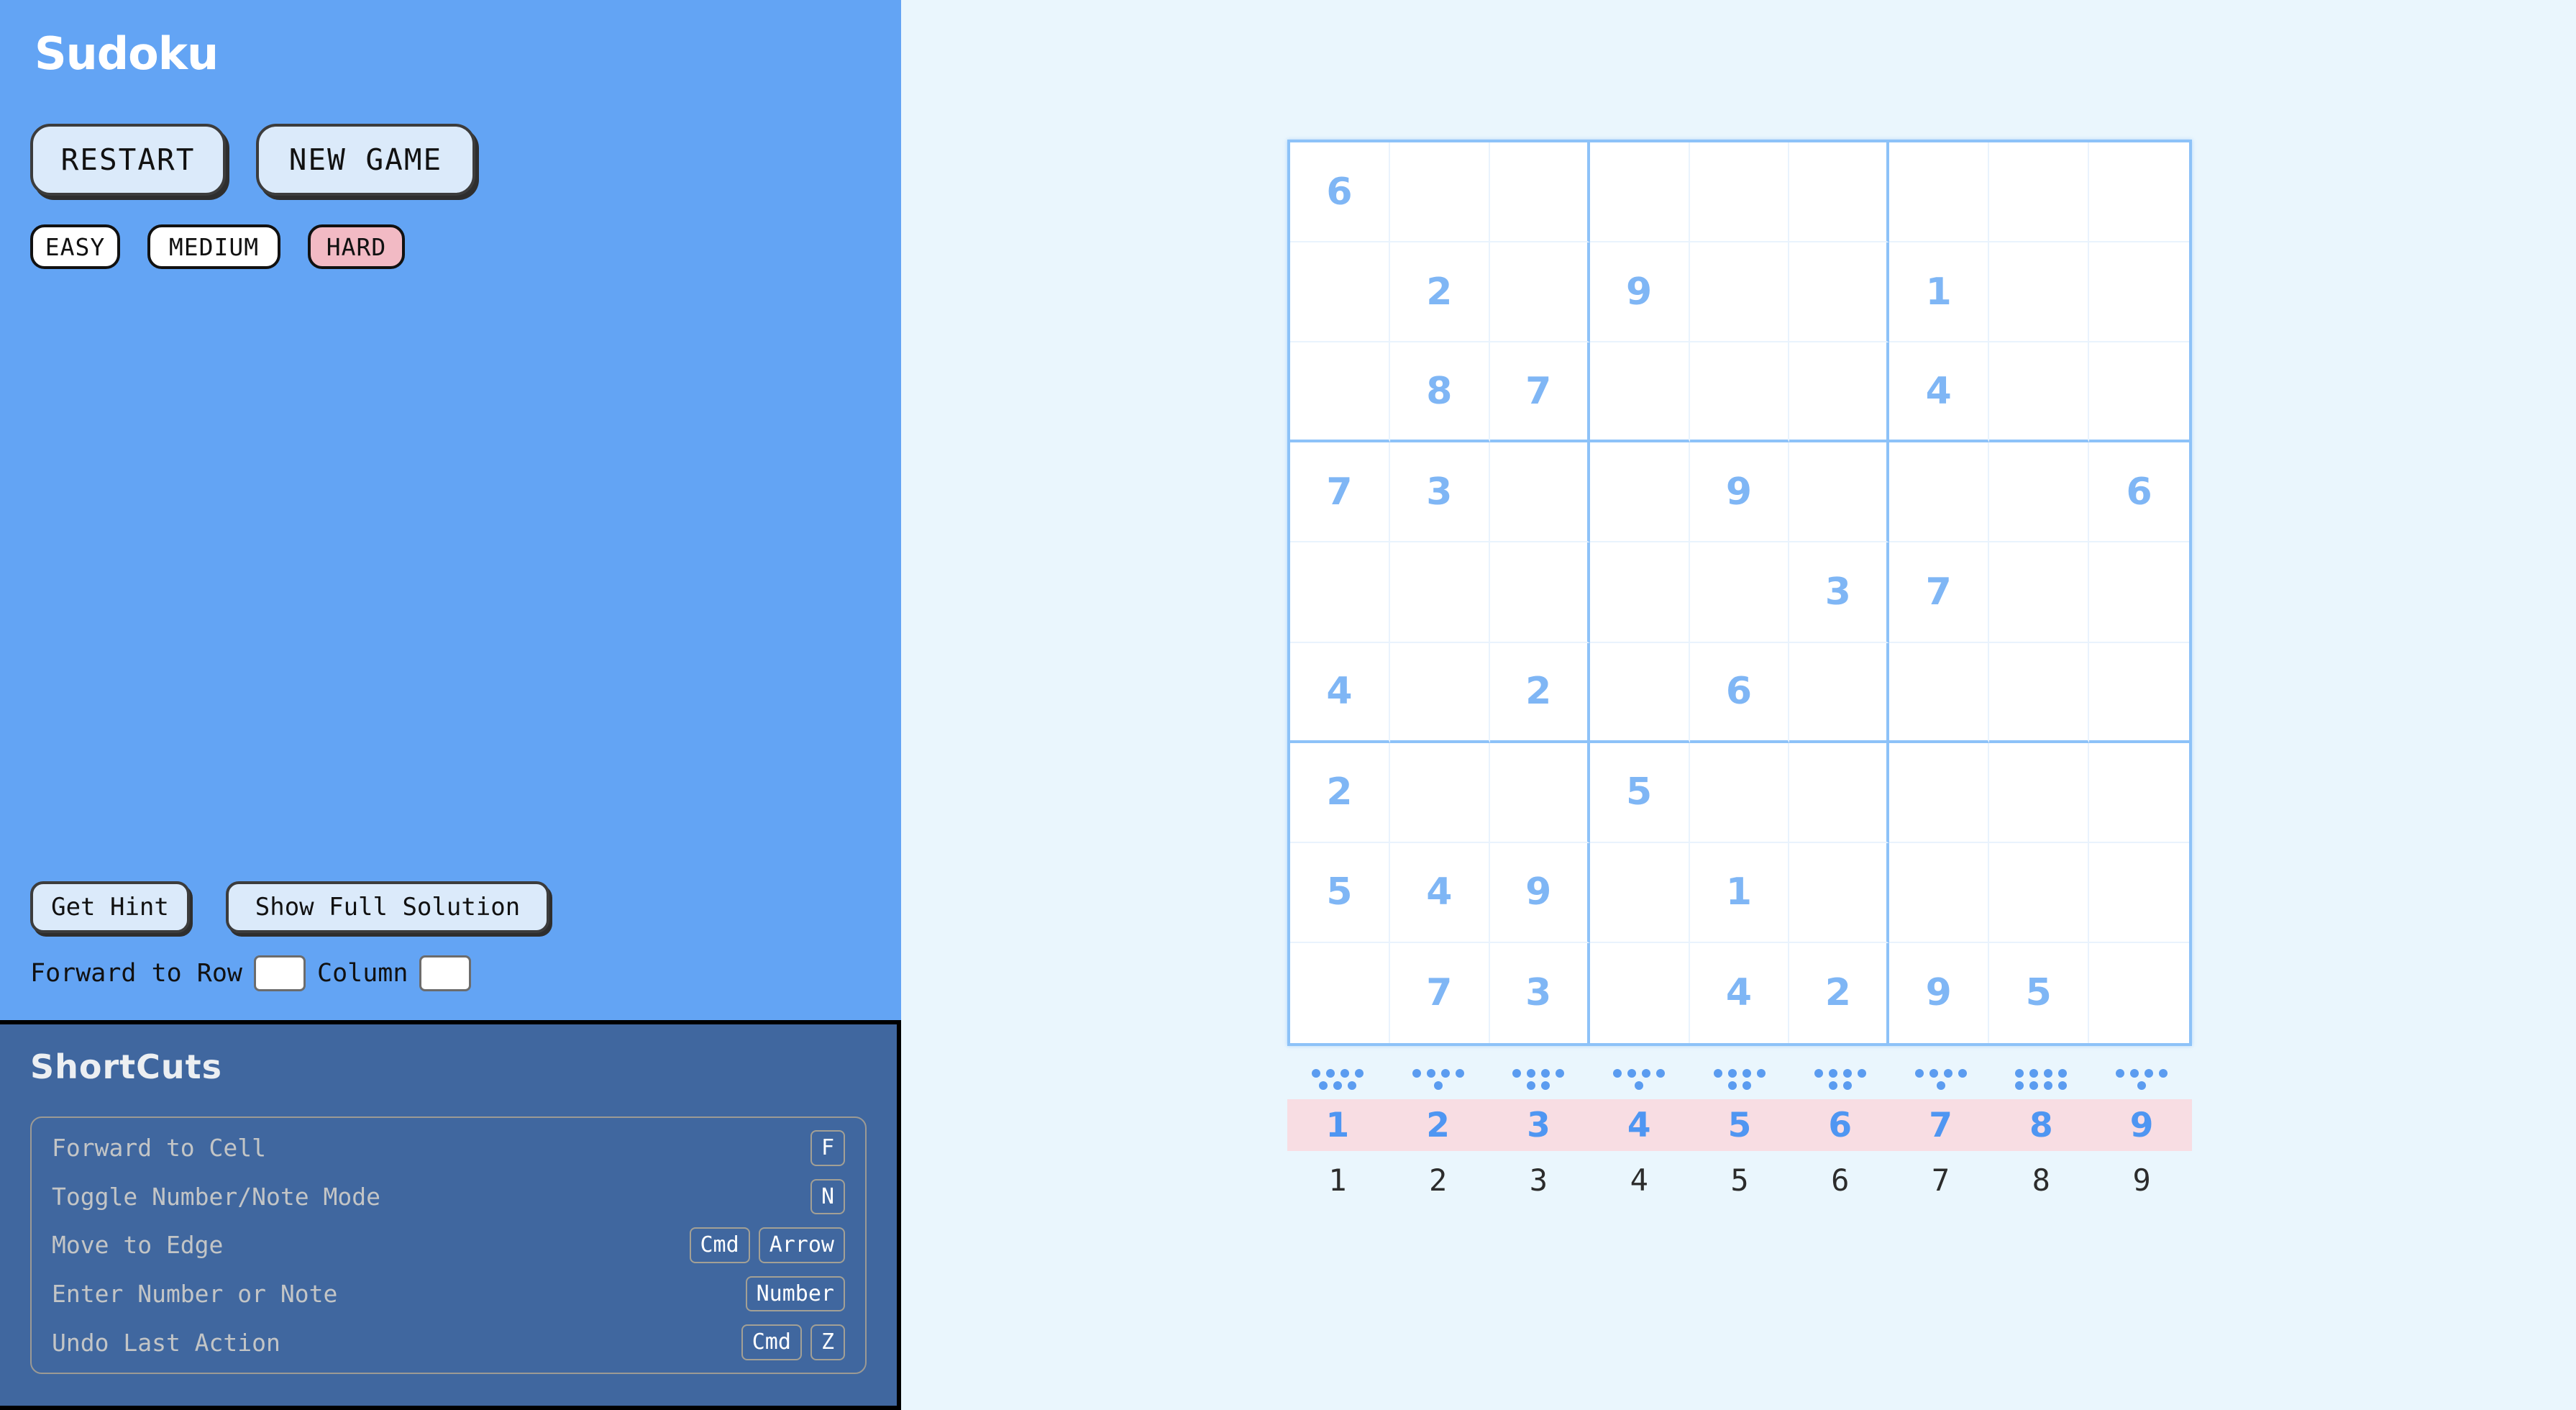  What do you see at coordinates (1639, 1125) in the screenshot?
I see `numpad-button-4: 4` at bounding box center [1639, 1125].